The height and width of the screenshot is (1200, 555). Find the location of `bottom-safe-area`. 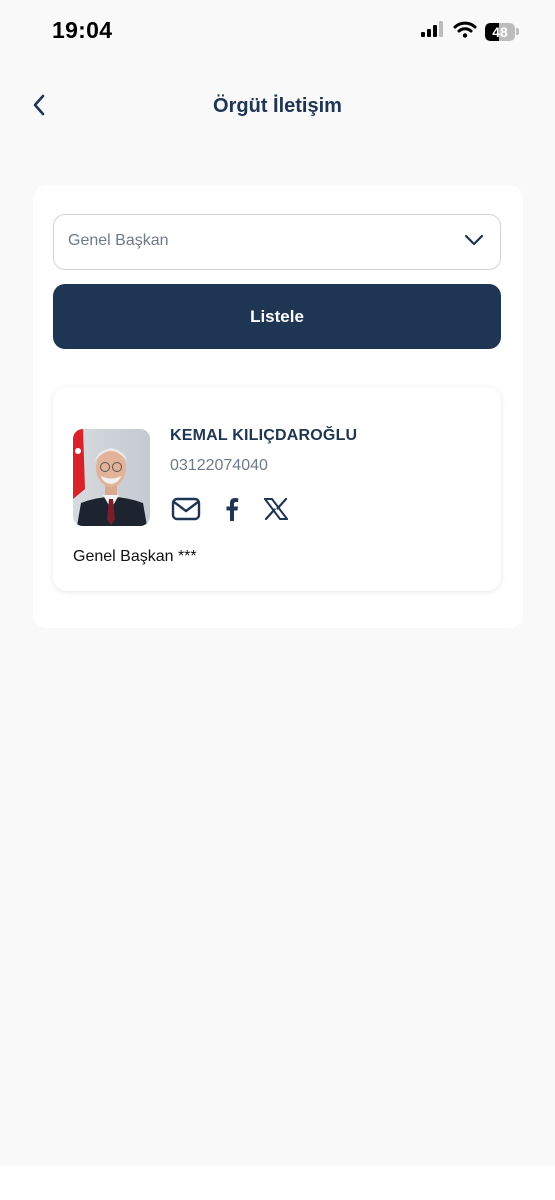

bottom-safe-area is located at coordinates (277, 1183).